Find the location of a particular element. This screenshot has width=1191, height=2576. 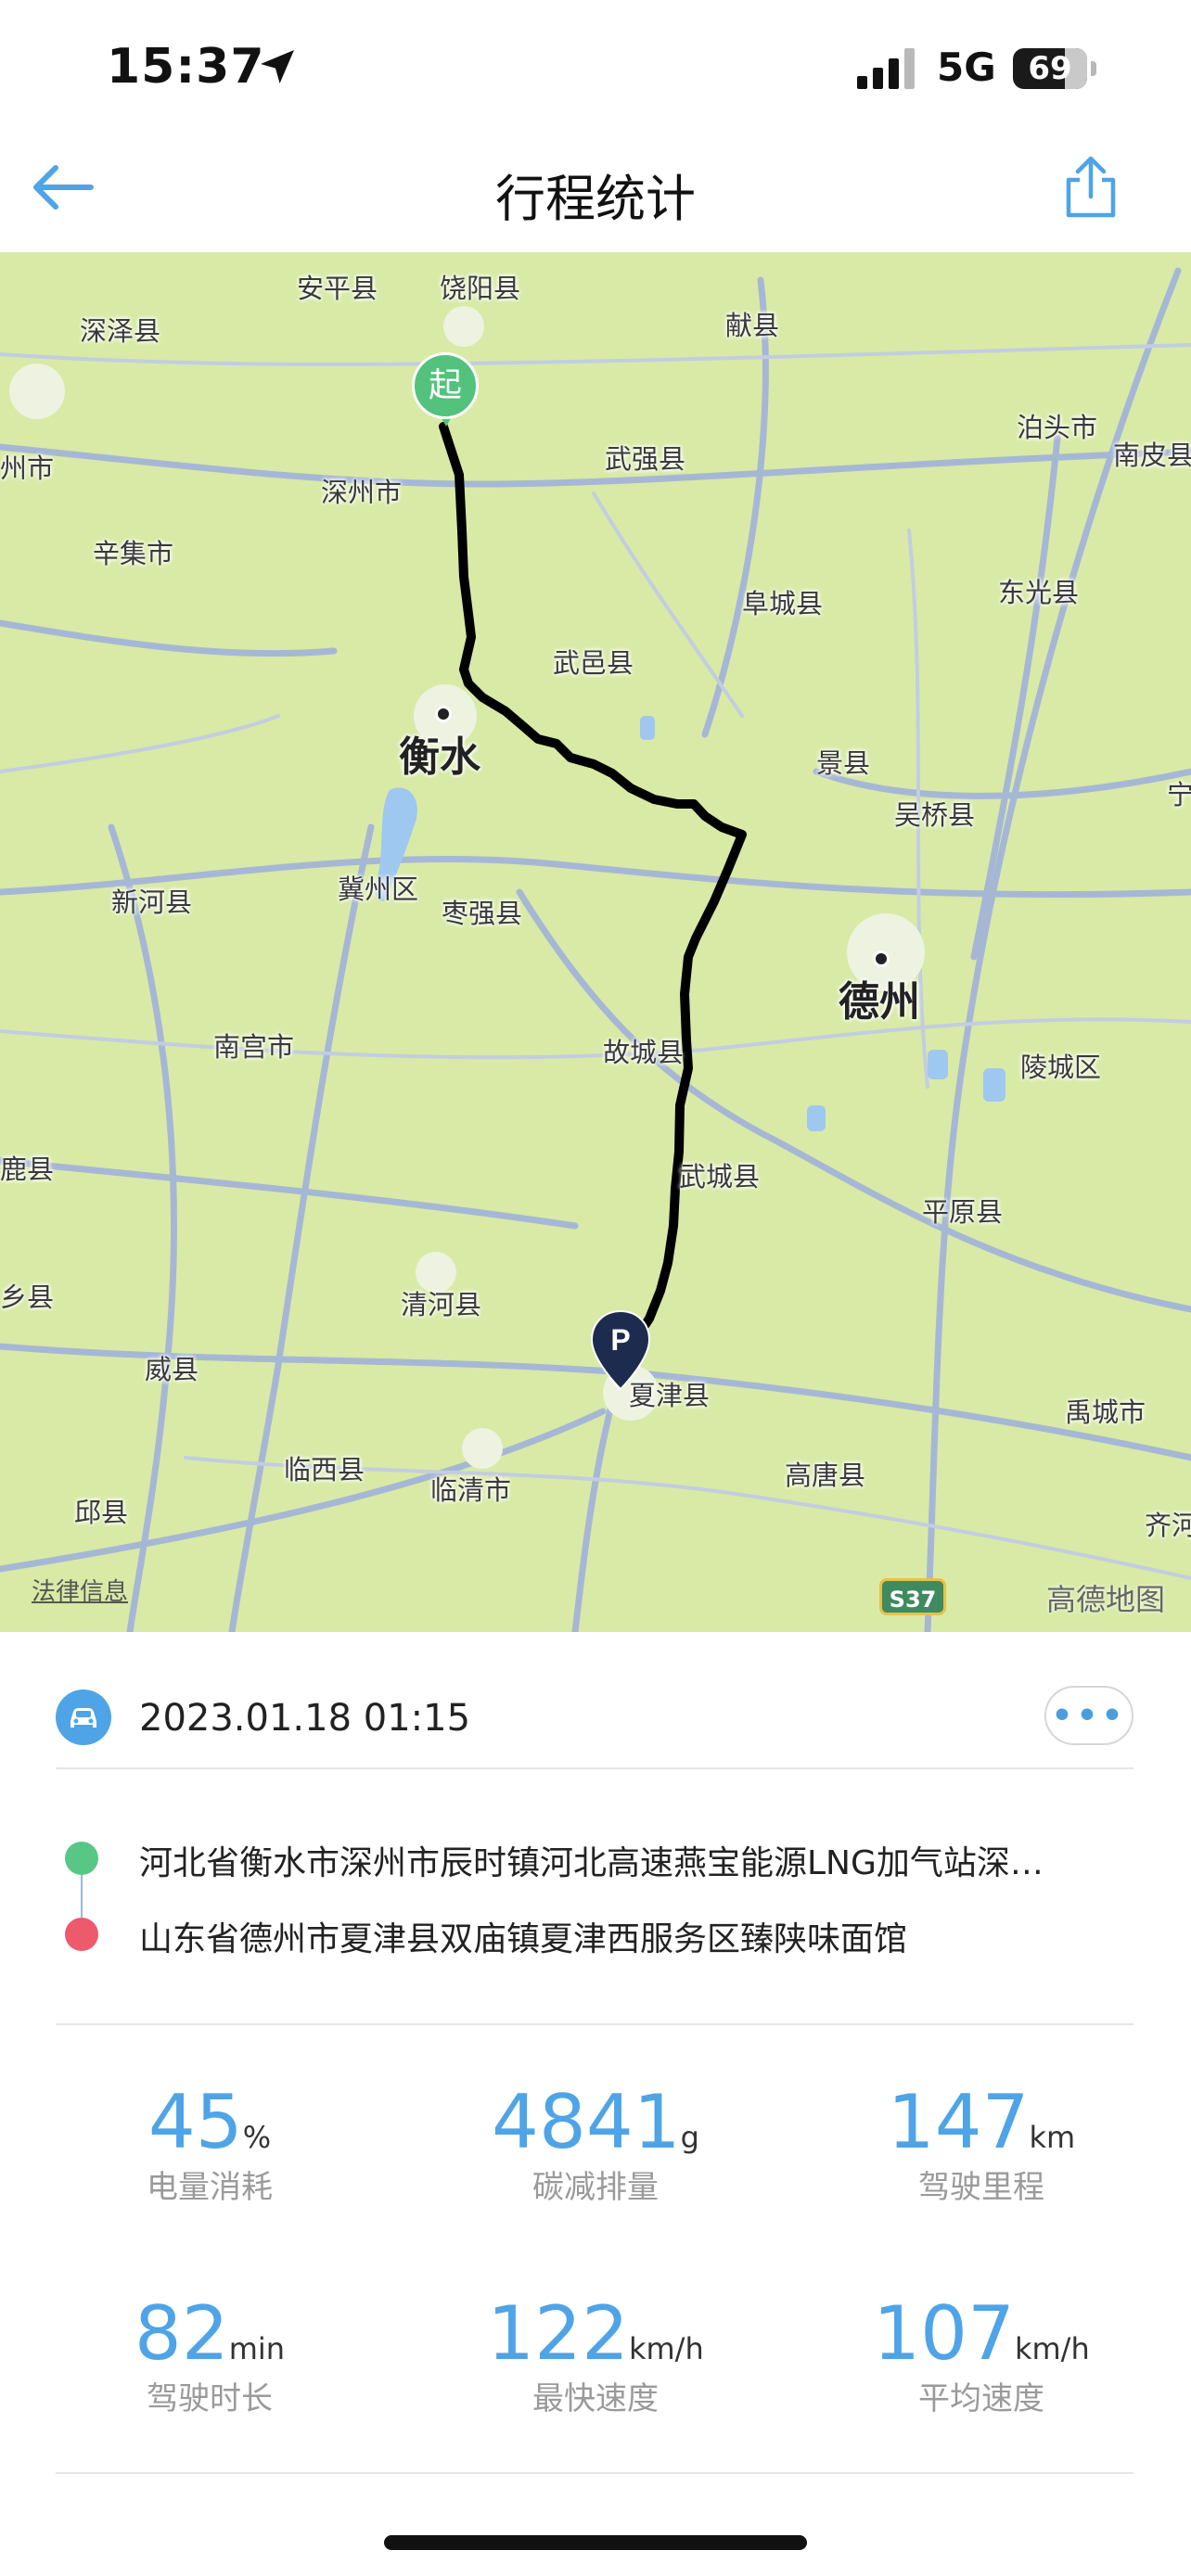

stat-value: 4841 is located at coordinates (586, 2122).